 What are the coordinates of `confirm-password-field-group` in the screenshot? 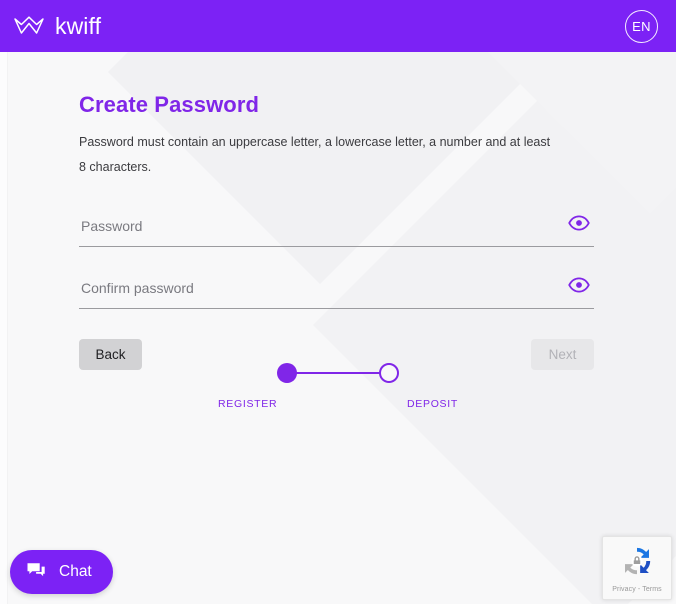 It's located at (336, 291).